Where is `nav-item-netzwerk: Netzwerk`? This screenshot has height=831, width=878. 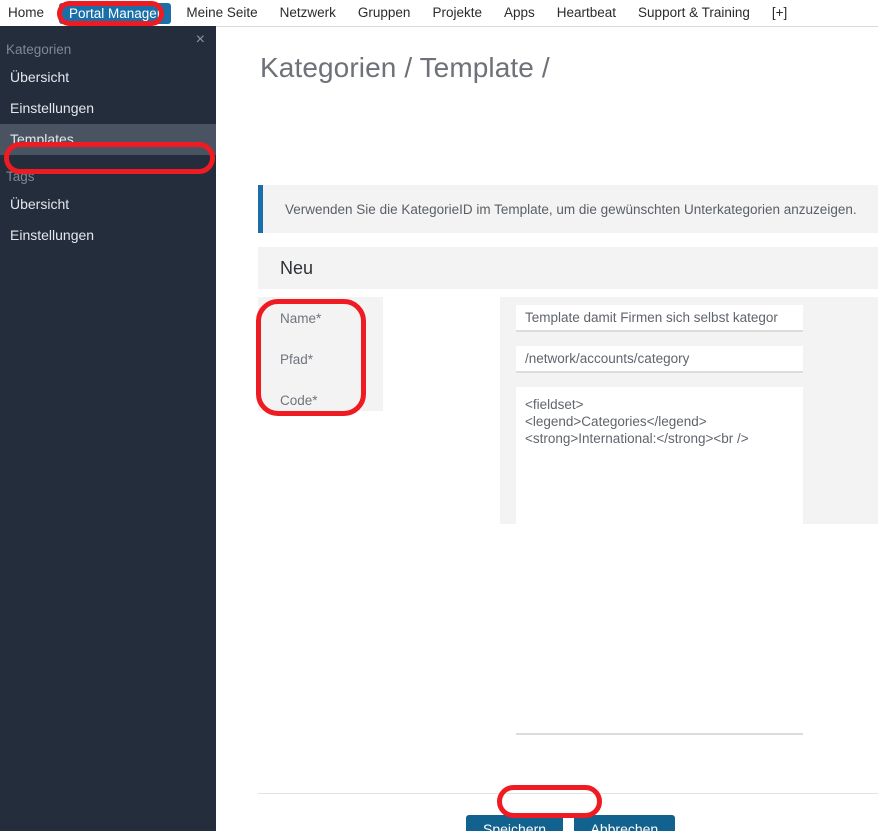 nav-item-netzwerk: Netzwerk is located at coordinates (308, 13).